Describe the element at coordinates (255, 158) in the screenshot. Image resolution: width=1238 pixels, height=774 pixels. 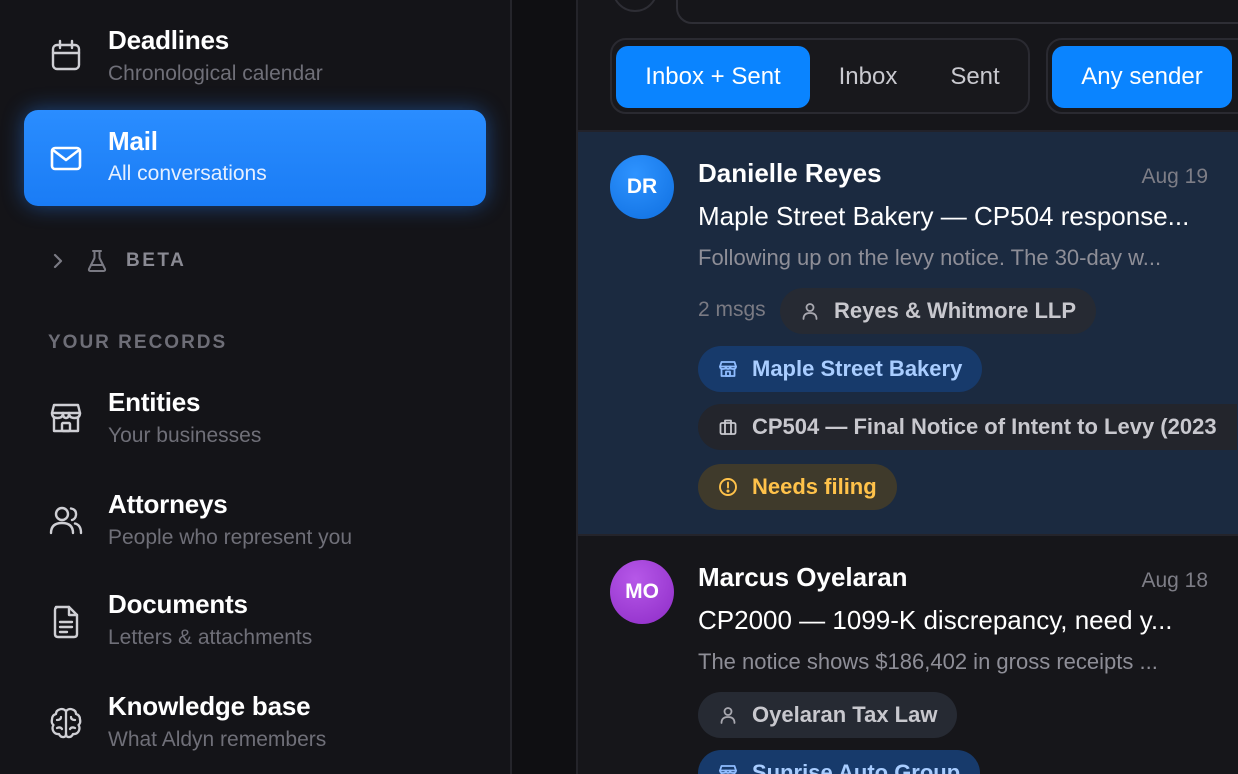
I see `sidebar-item-mail: Mail All conversations` at that location.